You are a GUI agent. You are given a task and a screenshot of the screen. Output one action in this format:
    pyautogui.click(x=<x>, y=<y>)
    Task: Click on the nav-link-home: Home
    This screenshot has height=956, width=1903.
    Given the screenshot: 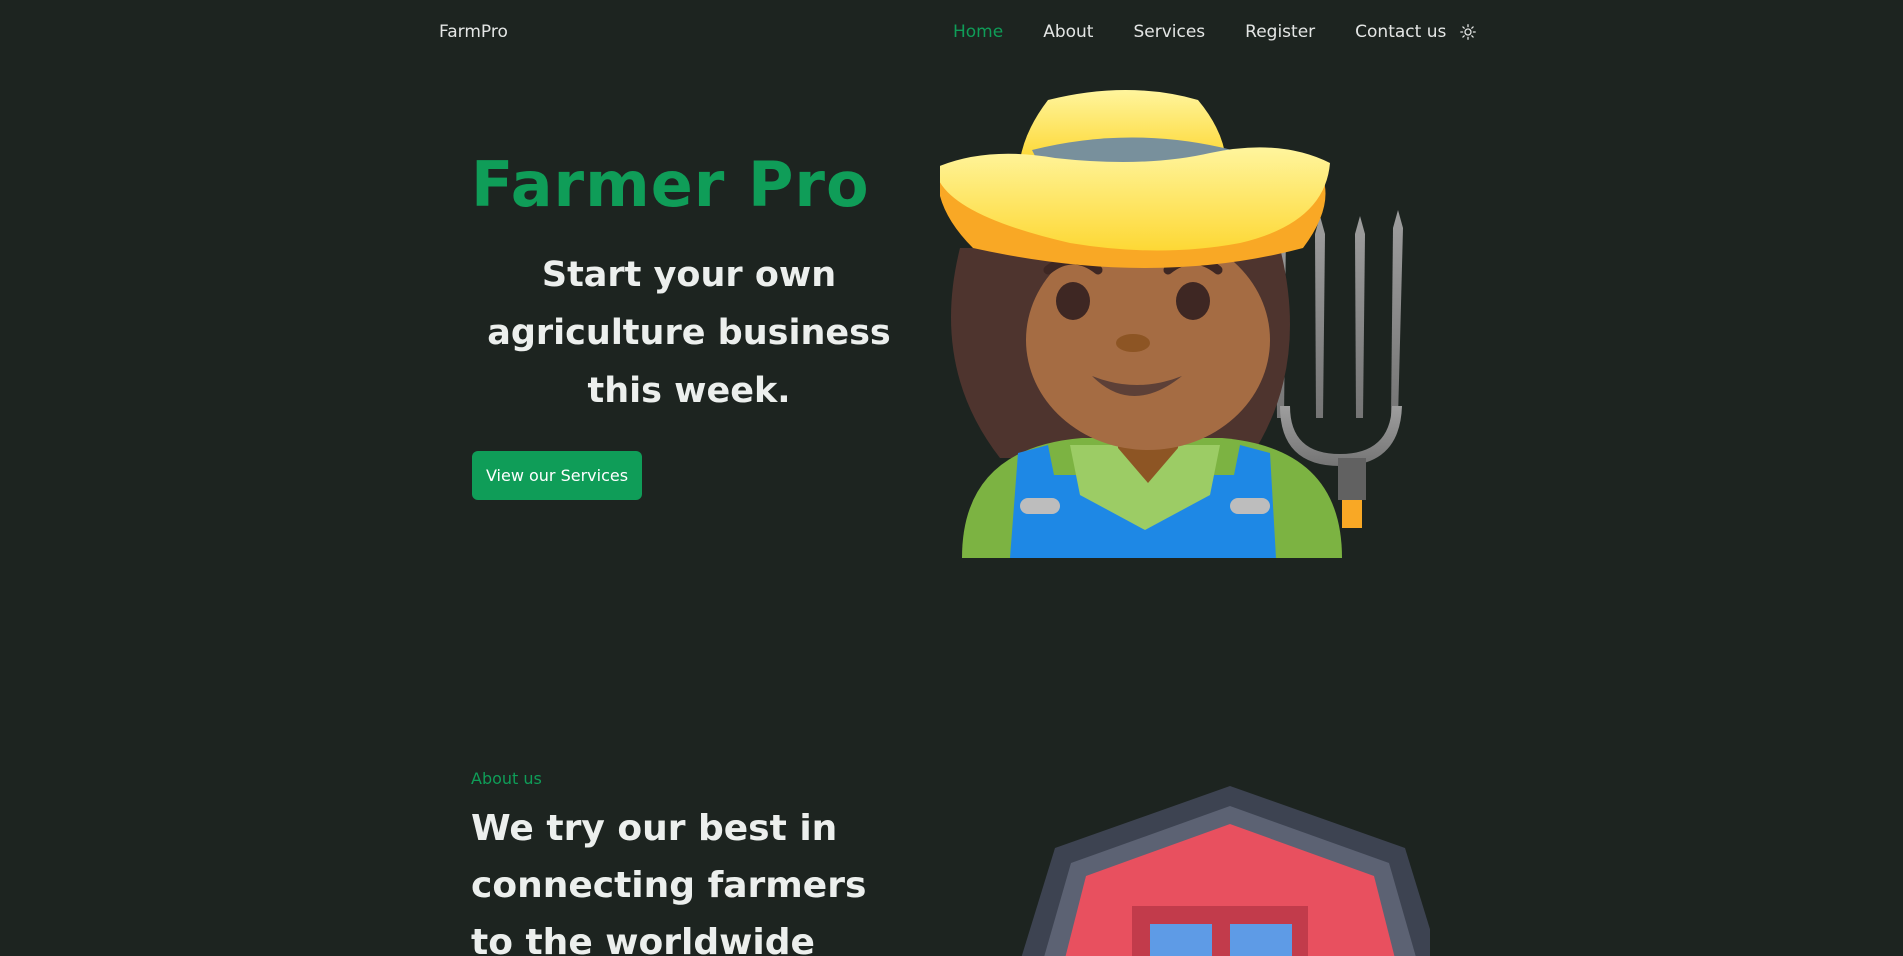 What is the action you would take?
    pyautogui.click(x=978, y=32)
    